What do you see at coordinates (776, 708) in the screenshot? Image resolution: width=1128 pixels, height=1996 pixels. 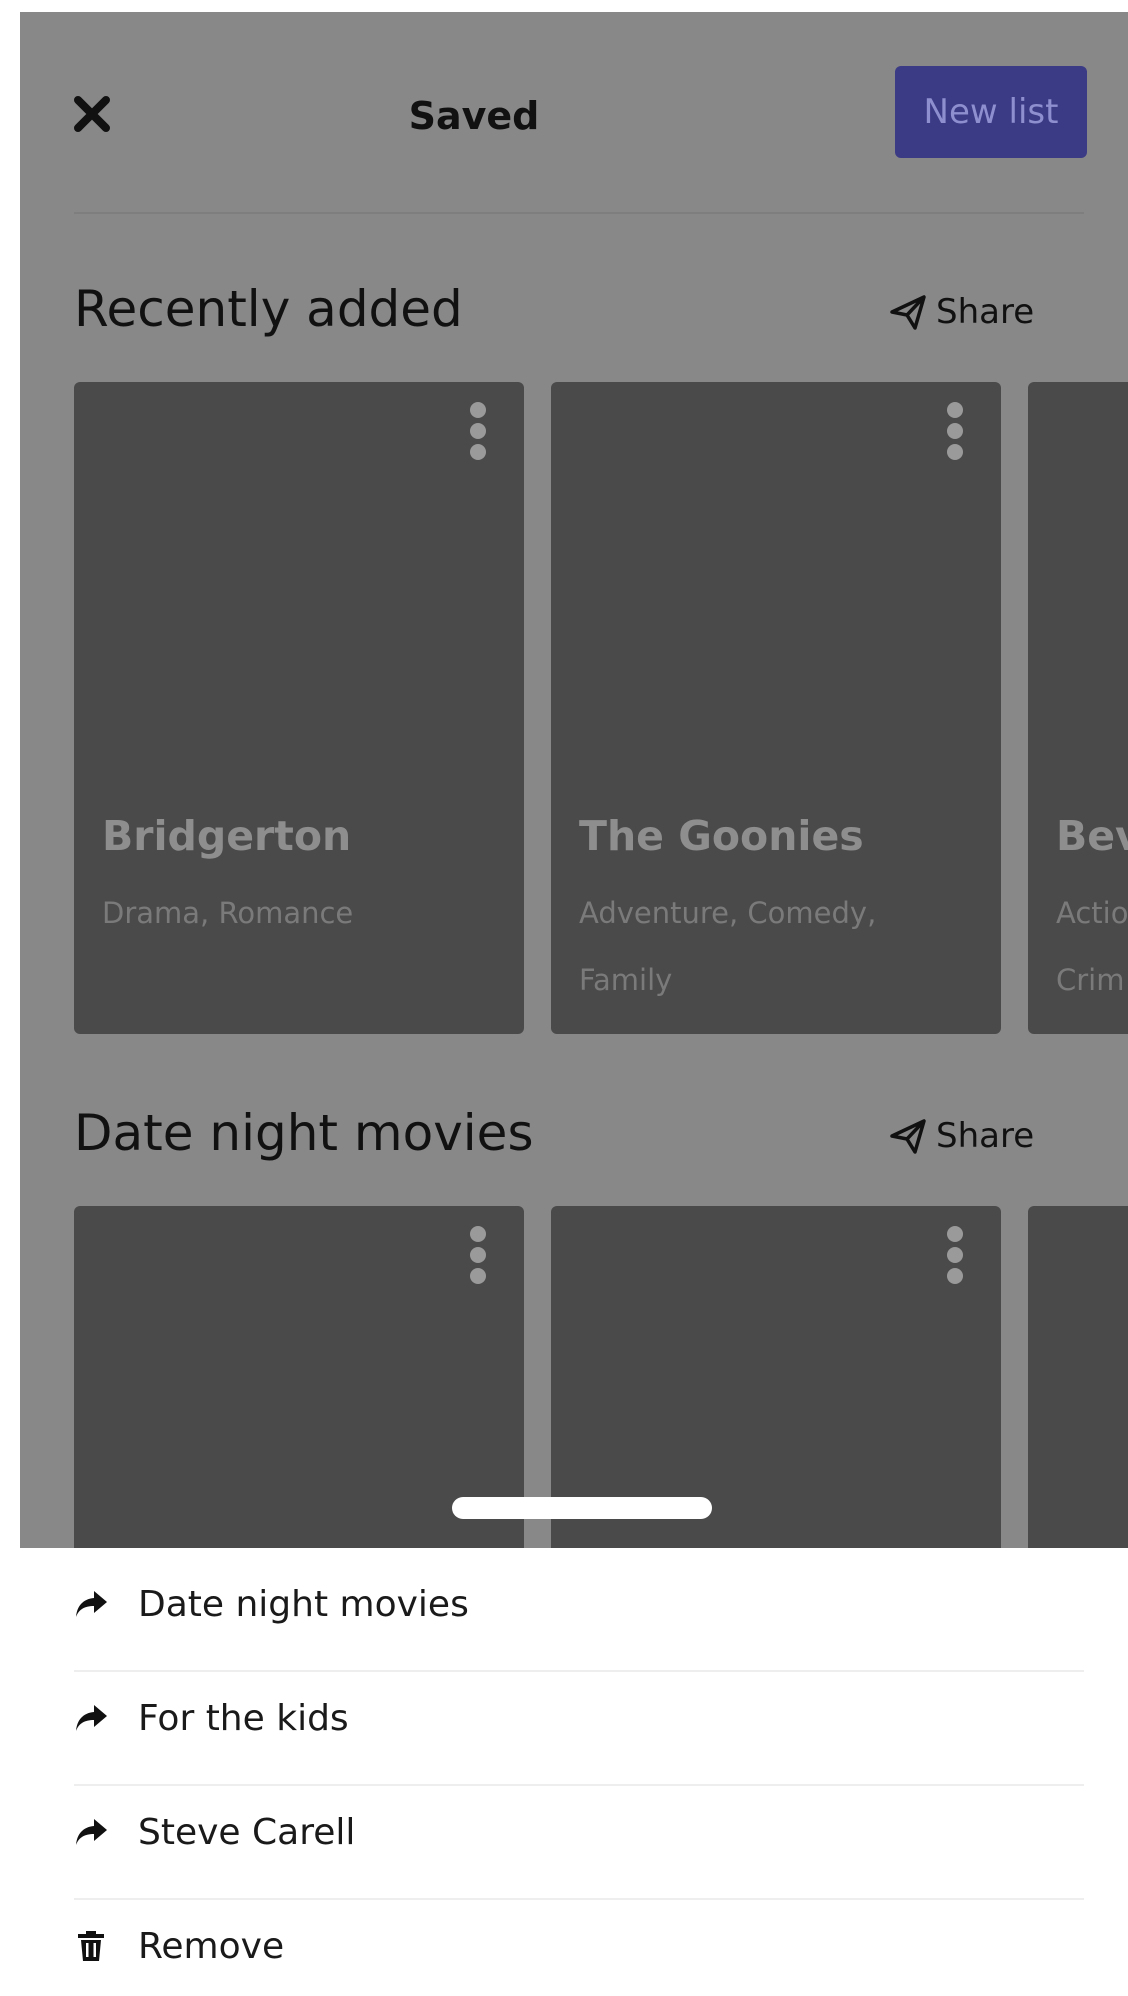 I see `movie-card-the-goonies: The Goonies Adventure, Comedy, Family` at bounding box center [776, 708].